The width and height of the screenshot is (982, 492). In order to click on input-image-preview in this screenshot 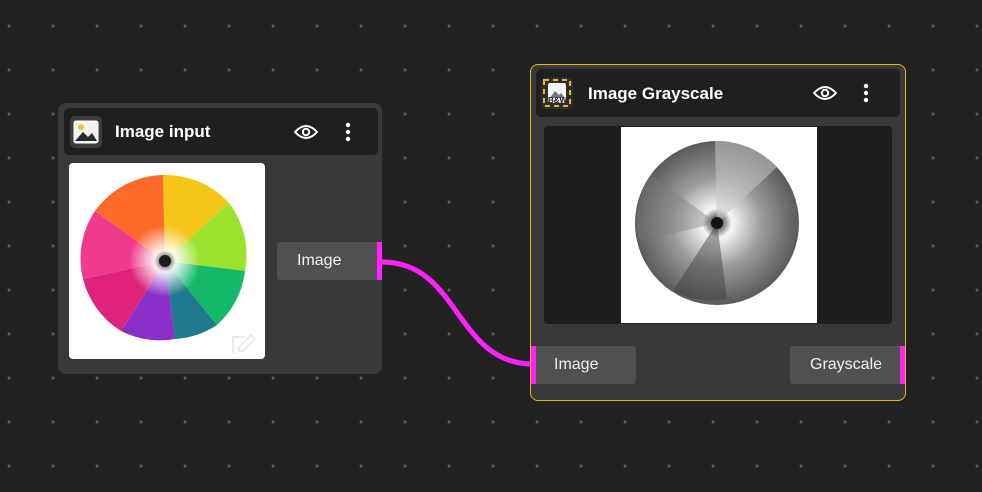, I will do `click(167, 261)`.